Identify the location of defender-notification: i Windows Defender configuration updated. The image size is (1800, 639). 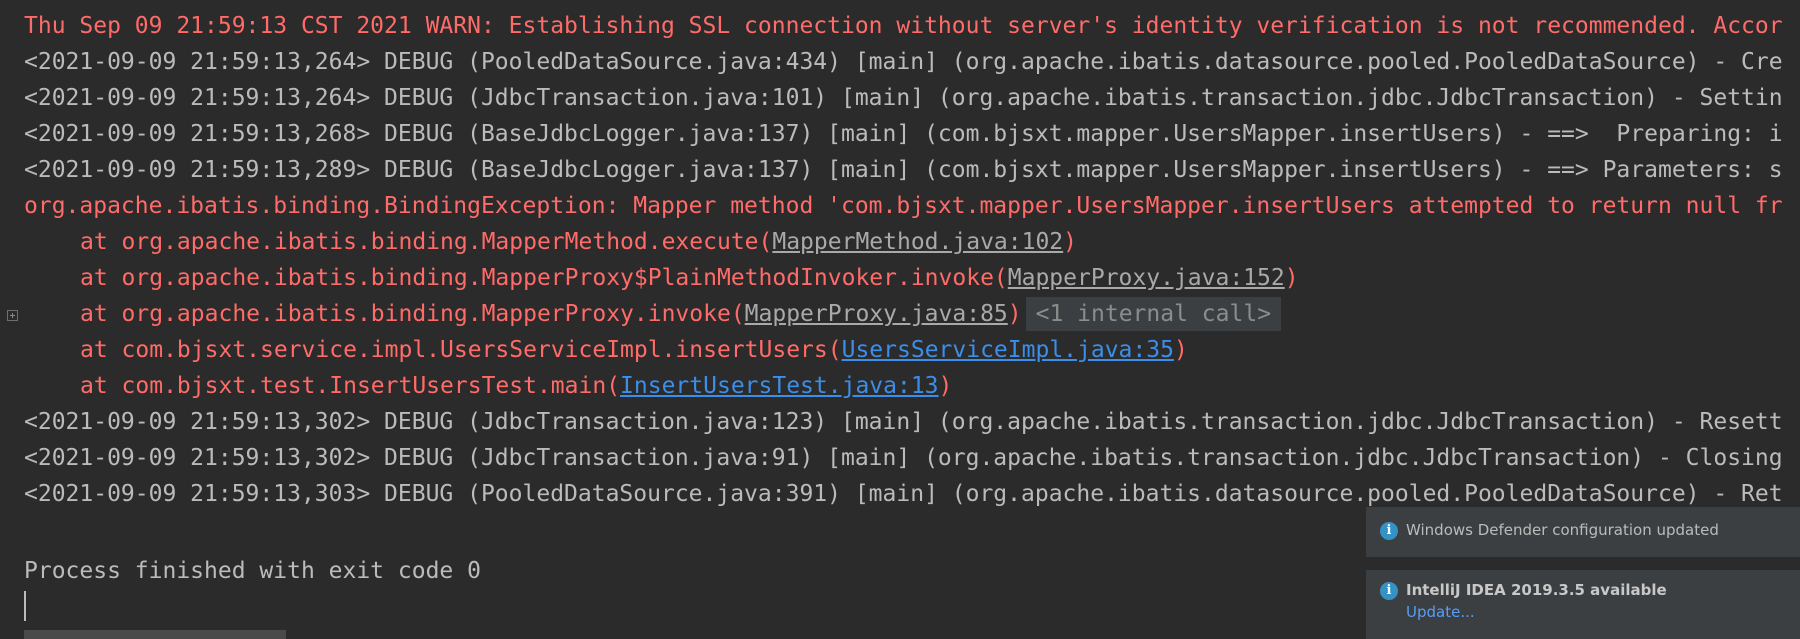
(1583, 532).